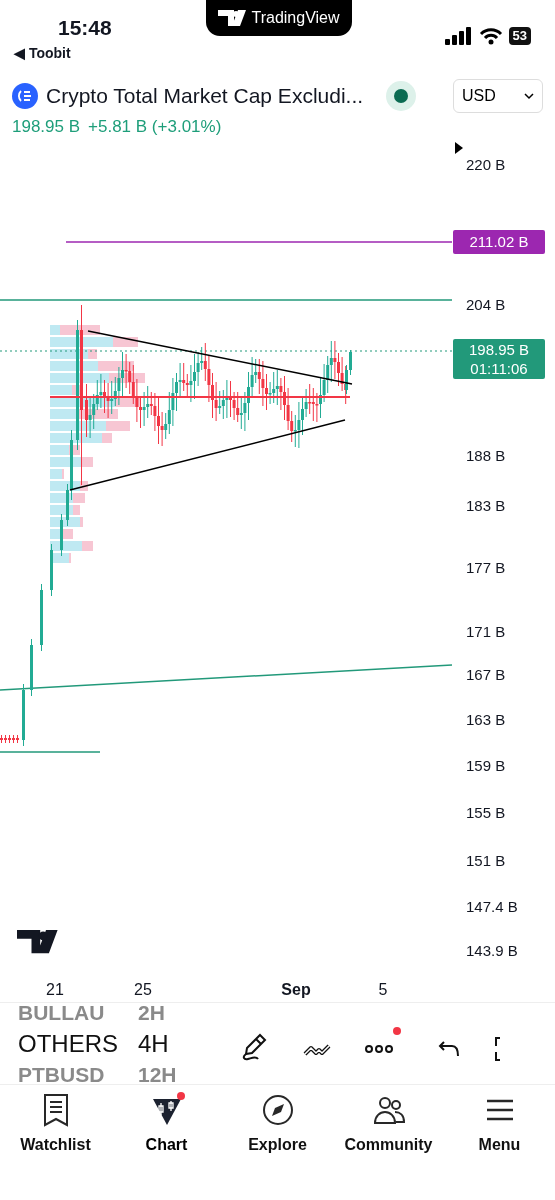 This screenshot has width=555, height=1200. What do you see at coordinates (388, 1125) in the screenshot?
I see `nav-tab: Community` at bounding box center [388, 1125].